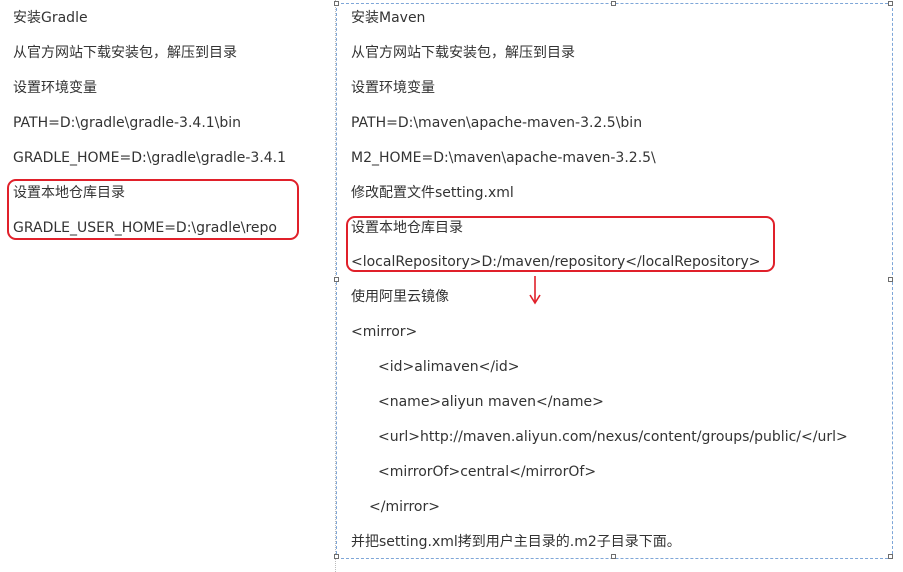 The height and width of the screenshot is (572, 903). Describe the element at coordinates (613, 3) in the screenshot. I see `resize-handle-top-center` at that location.